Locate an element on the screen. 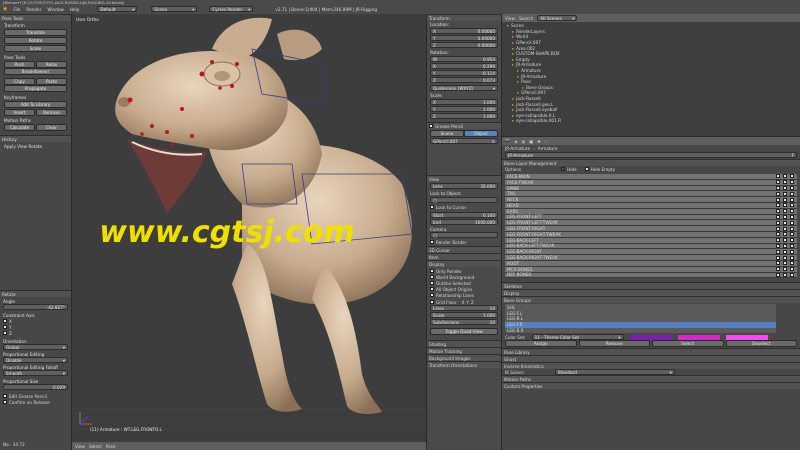 The image size is (800, 450). axis-x-checkbox is located at coordinates (5, 321).